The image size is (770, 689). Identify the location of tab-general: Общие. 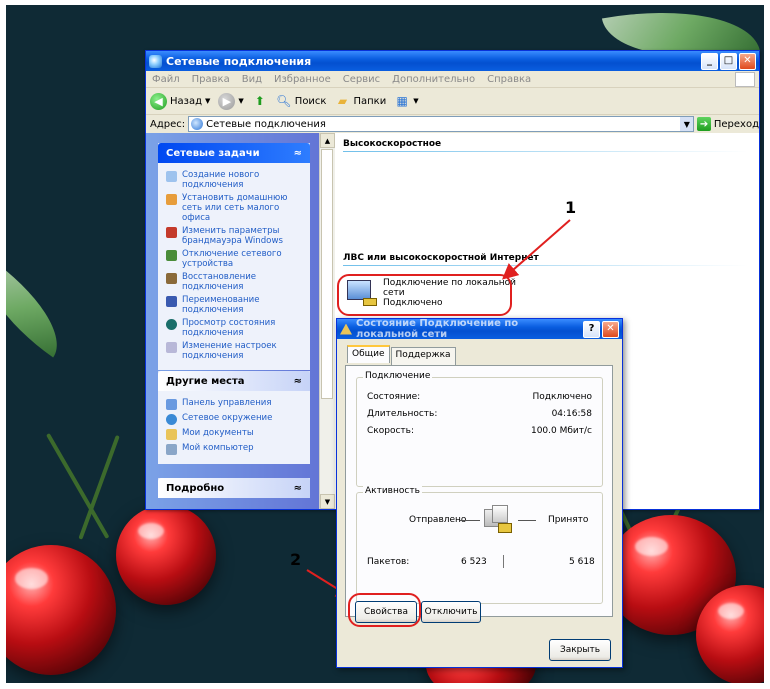
(368, 354).